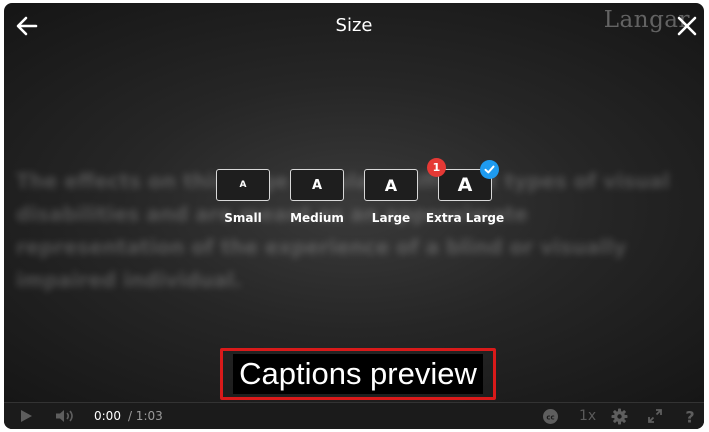 This screenshot has height=432, width=709. What do you see at coordinates (354, 25) in the screenshot?
I see `panel-title: Size` at bounding box center [354, 25].